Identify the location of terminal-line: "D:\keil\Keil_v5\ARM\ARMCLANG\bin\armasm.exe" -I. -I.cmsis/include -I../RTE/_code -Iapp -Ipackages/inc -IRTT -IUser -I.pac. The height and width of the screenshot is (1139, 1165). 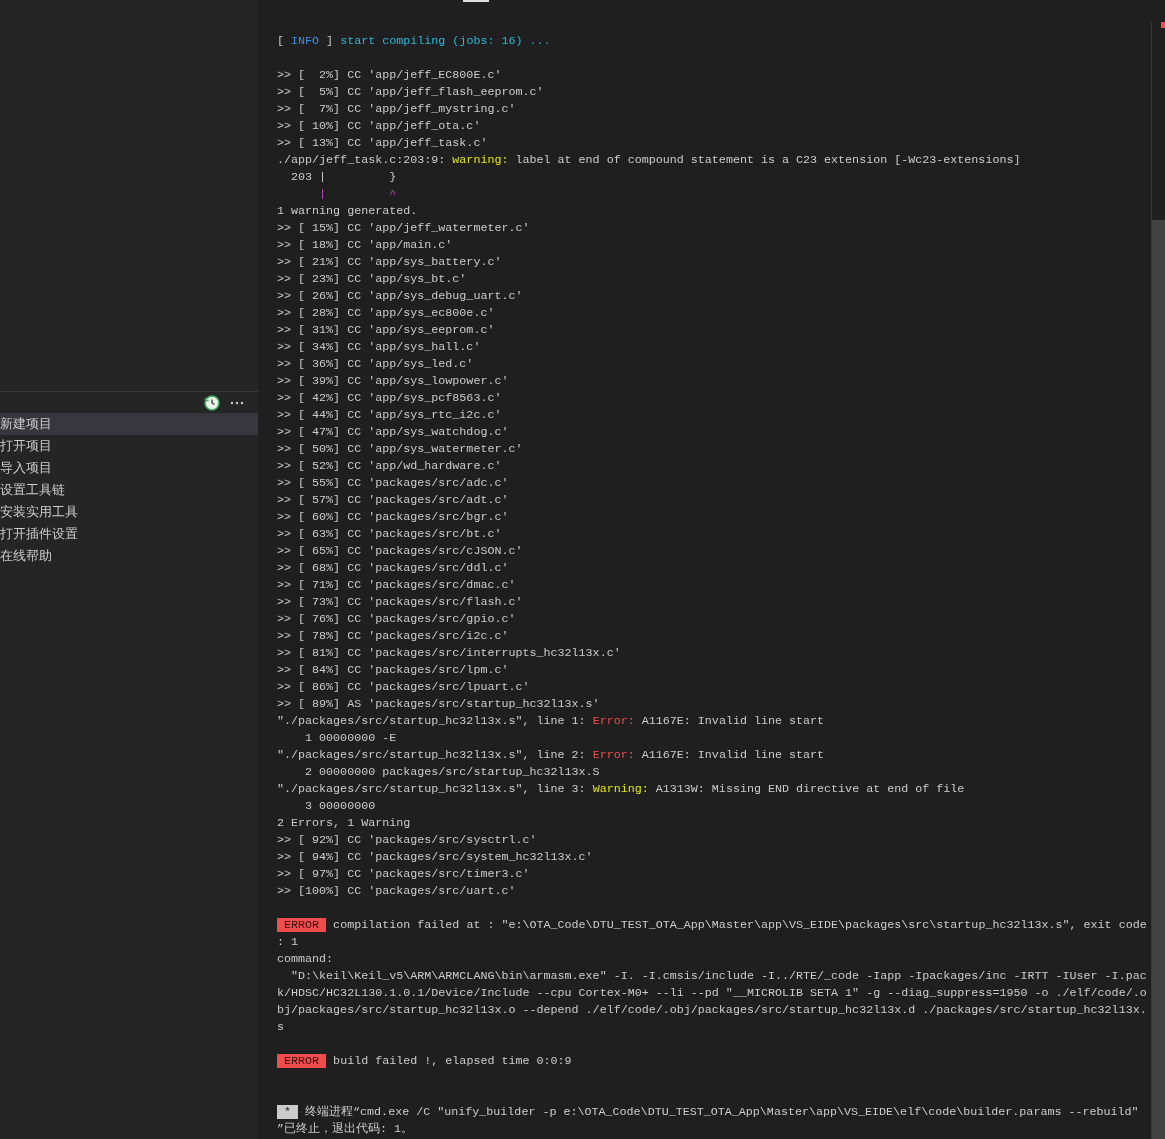
(718, 976).